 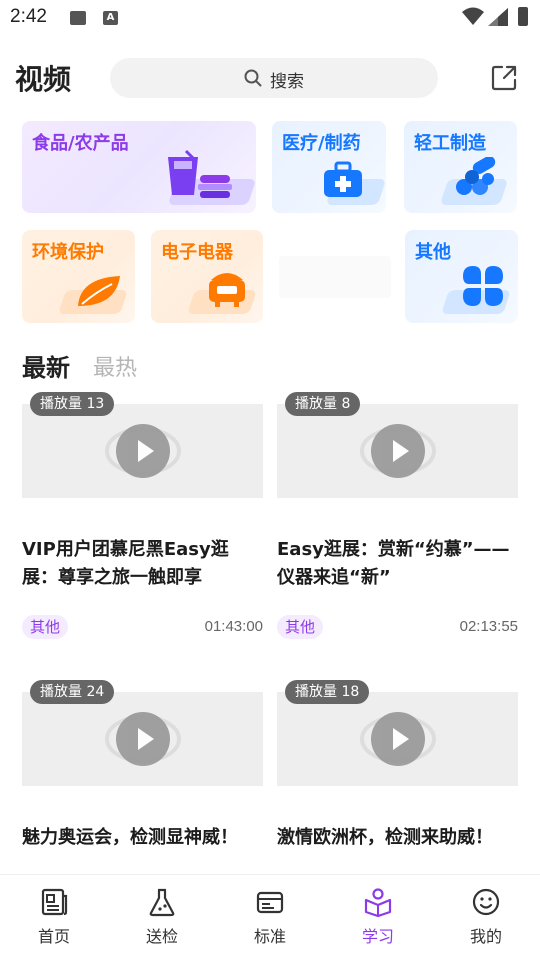 What do you see at coordinates (327, 692) in the screenshot?
I see `view-count-badge: 播放量 18` at bounding box center [327, 692].